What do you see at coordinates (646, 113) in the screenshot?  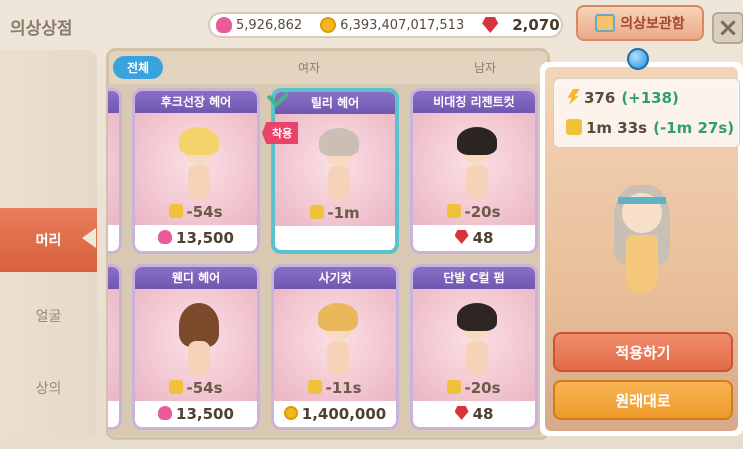 I see `stats-box: 376 (+138) 1m 33s (-1m 27s)` at bounding box center [646, 113].